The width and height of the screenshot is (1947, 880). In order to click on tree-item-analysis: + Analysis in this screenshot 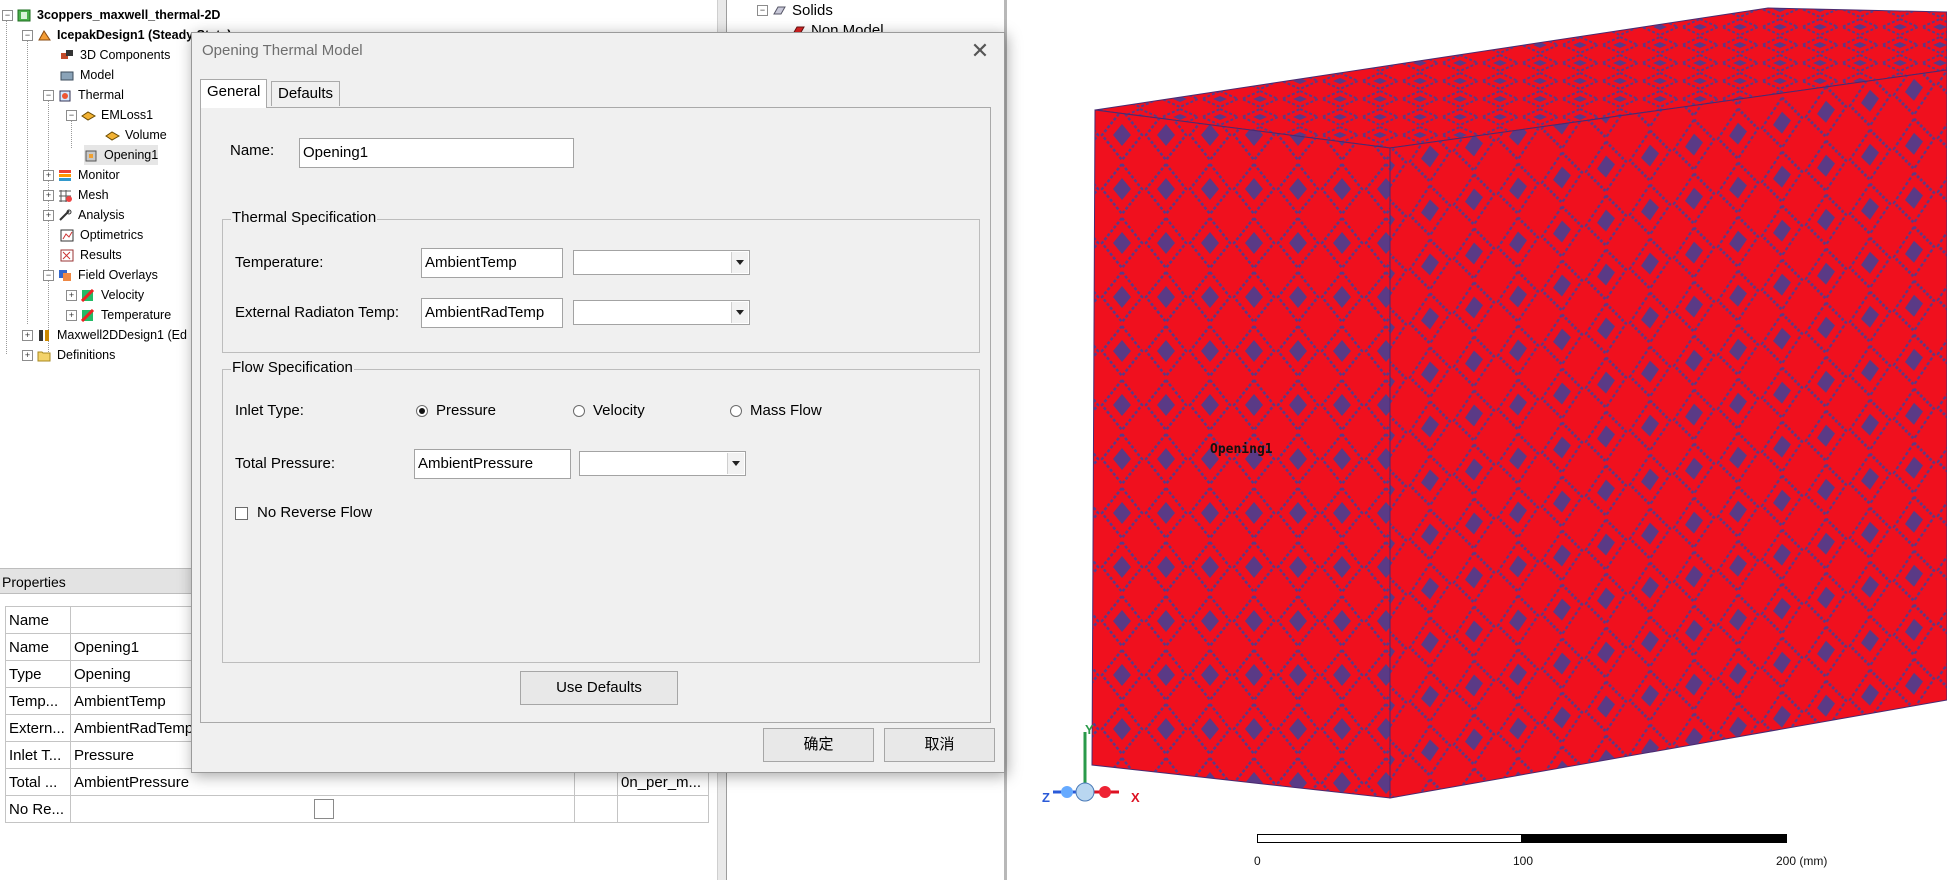, I will do `click(84, 215)`.